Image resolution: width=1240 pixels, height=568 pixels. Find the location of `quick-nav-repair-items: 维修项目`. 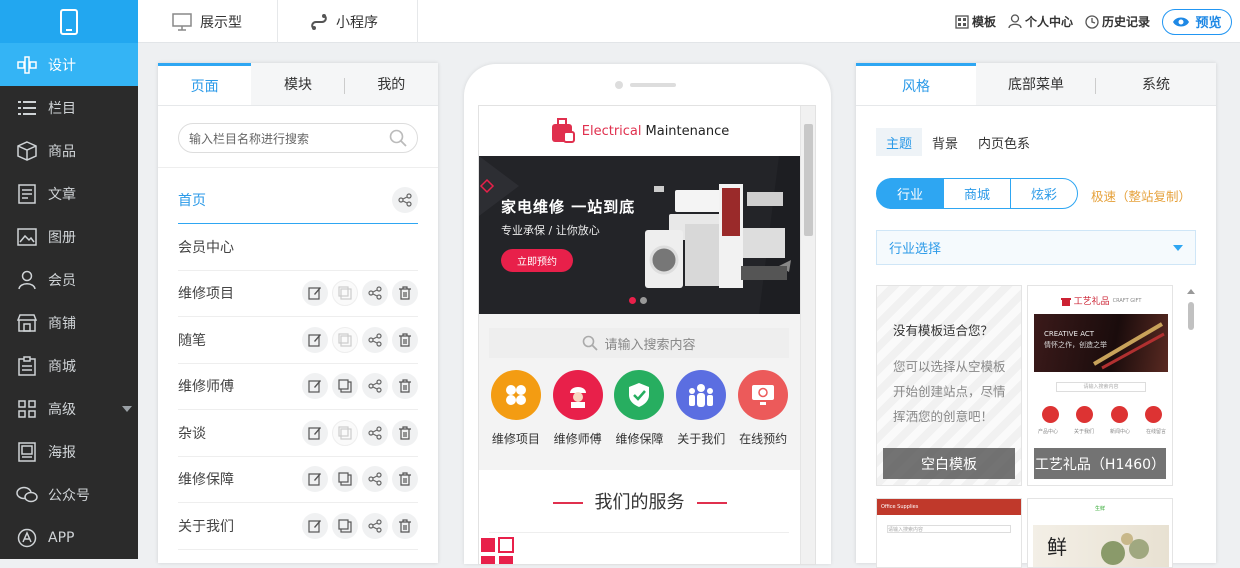

quick-nav-repair-items: 维修项目 is located at coordinates (516, 420).